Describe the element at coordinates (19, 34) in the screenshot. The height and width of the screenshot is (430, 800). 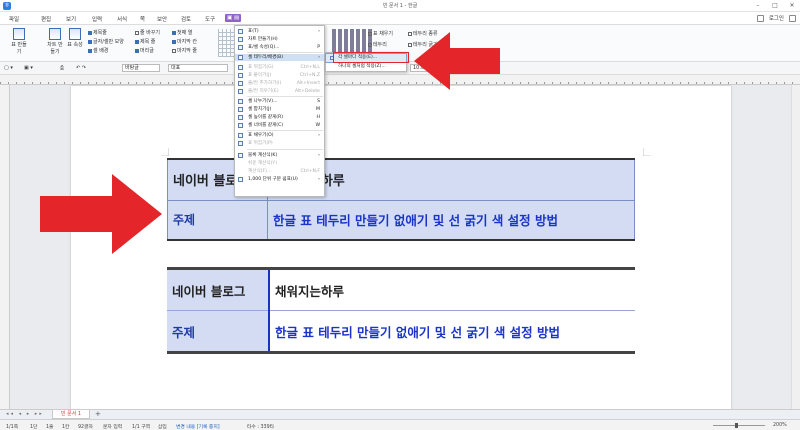
I see `table-icon` at that location.